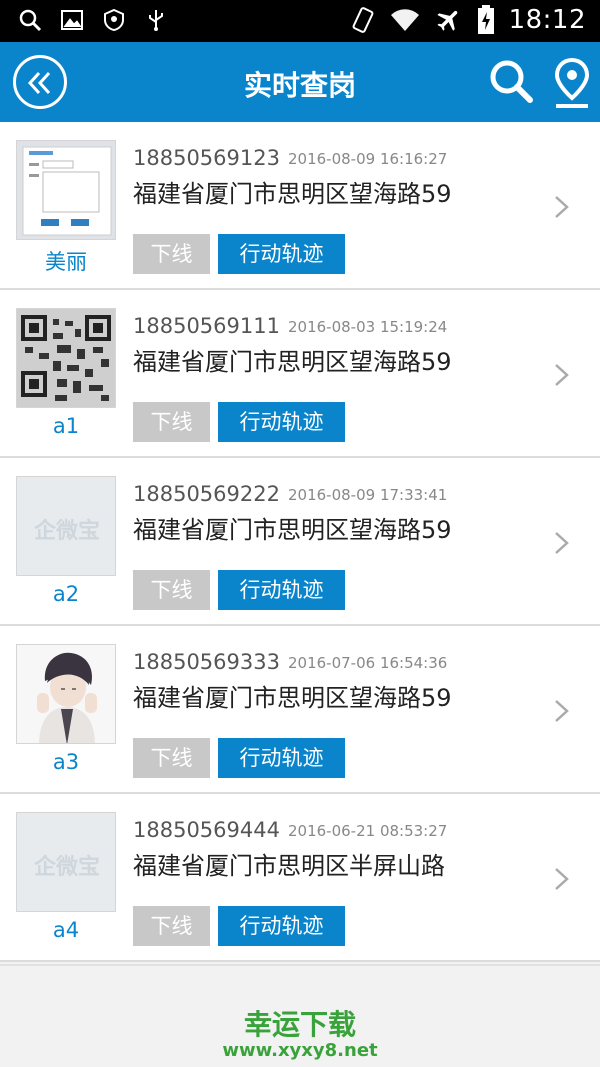 This screenshot has width=600, height=1067. Describe the element at coordinates (66, 930) in the screenshot. I see `employee-name: a4` at that location.